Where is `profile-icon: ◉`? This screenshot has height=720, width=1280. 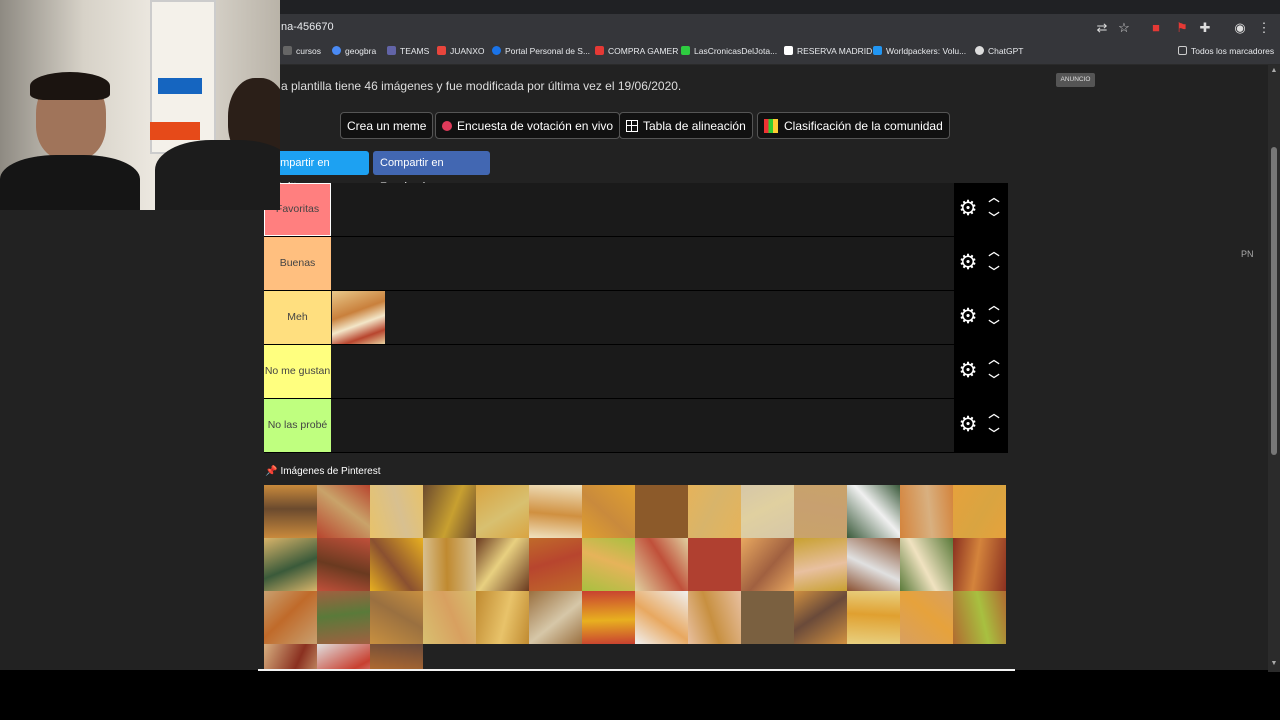
profile-icon: ◉ is located at coordinates (1240, 28).